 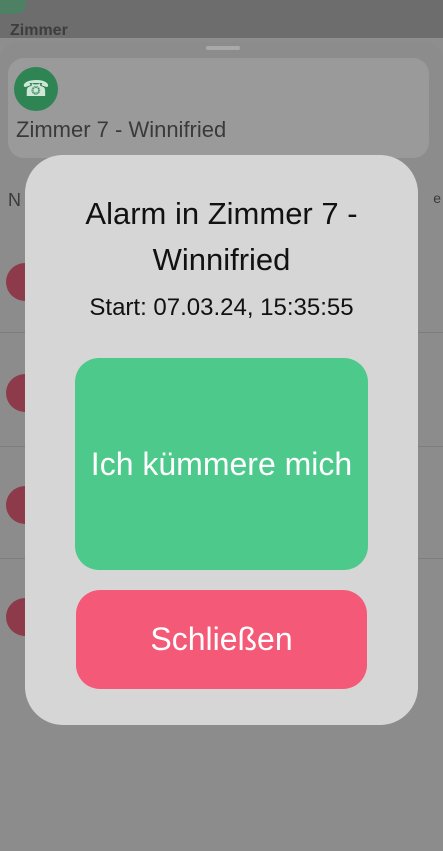 I want to click on background-section-right: e, so click(x=437, y=198).